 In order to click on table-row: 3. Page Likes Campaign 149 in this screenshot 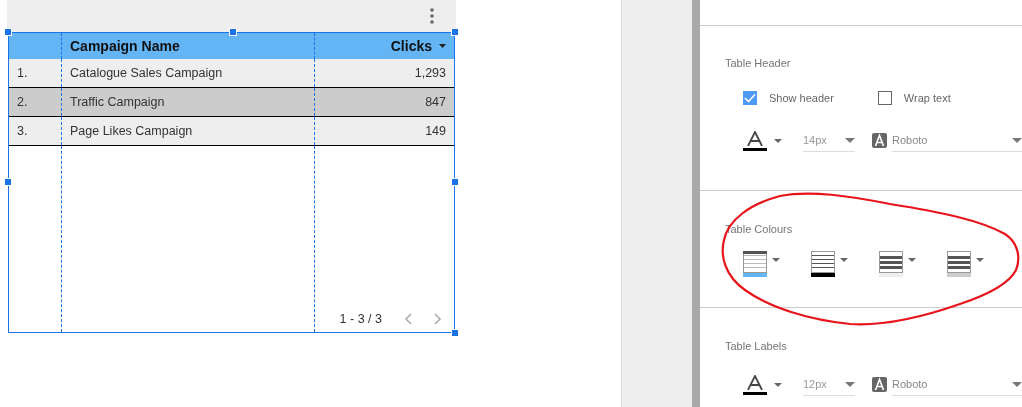, I will do `click(231, 131)`.